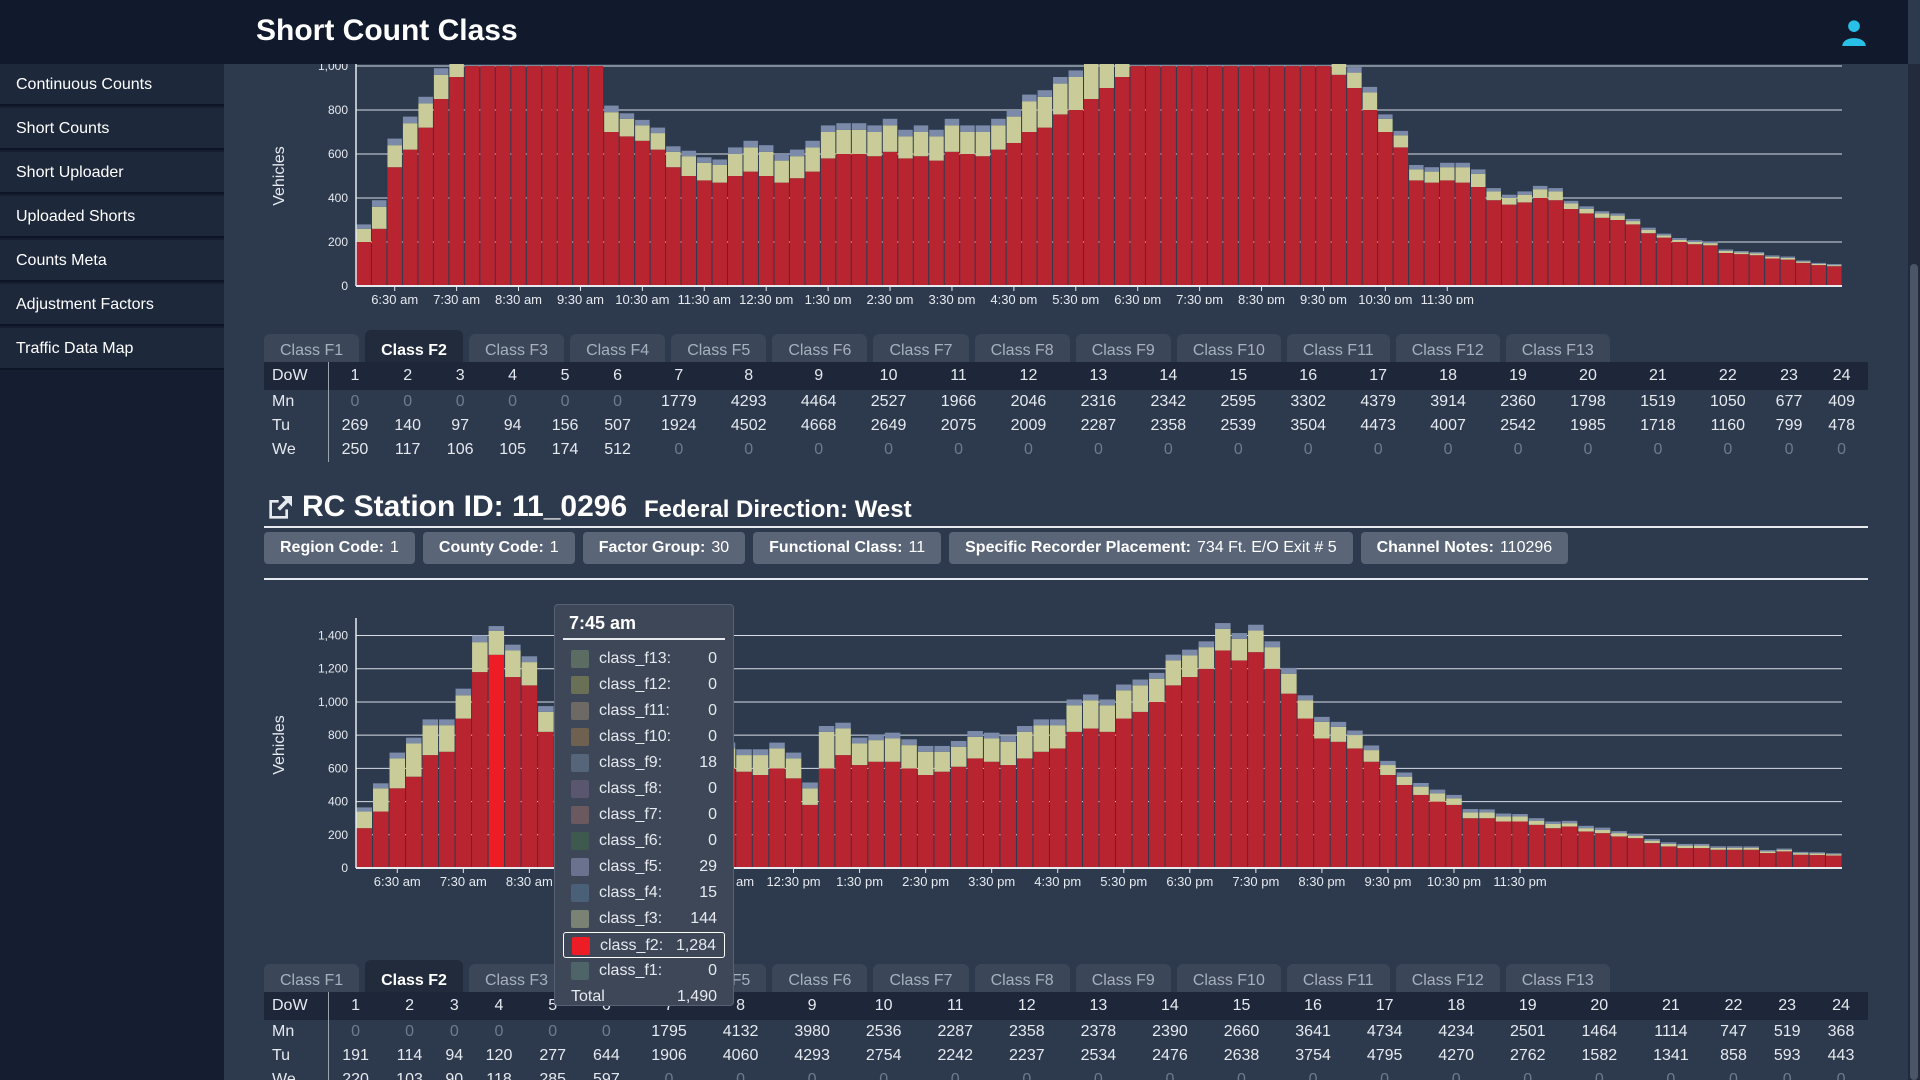 The image size is (1920, 1080). What do you see at coordinates (112, 217) in the screenshot?
I see `sidebar-item-uploaded-shorts: Uploaded Shorts` at bounding box center [112, 217].